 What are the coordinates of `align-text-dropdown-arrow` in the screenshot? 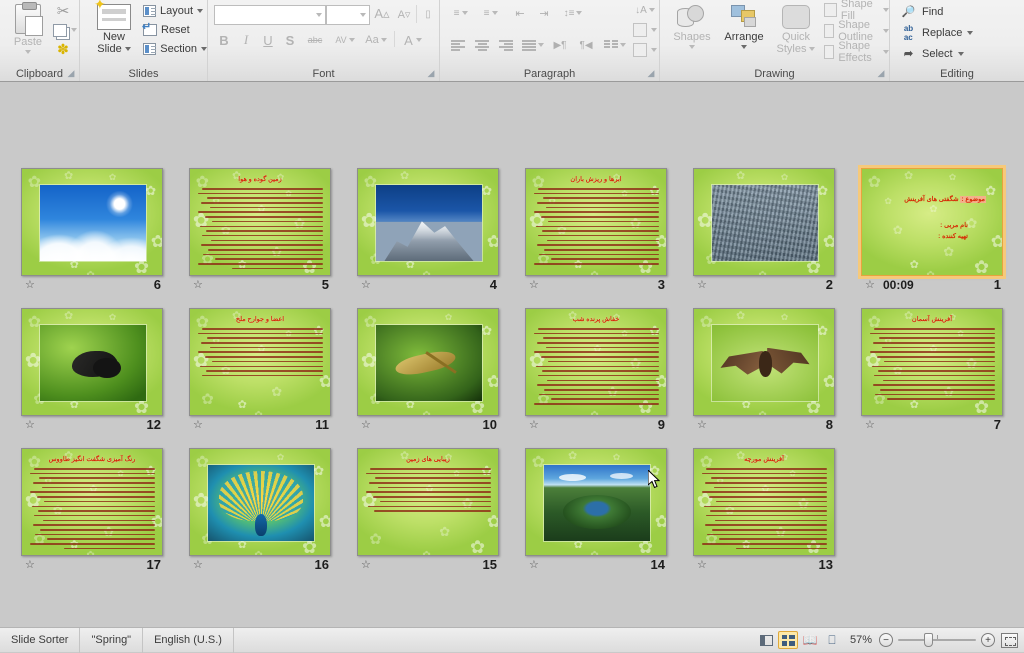 It's located at (654, 30).